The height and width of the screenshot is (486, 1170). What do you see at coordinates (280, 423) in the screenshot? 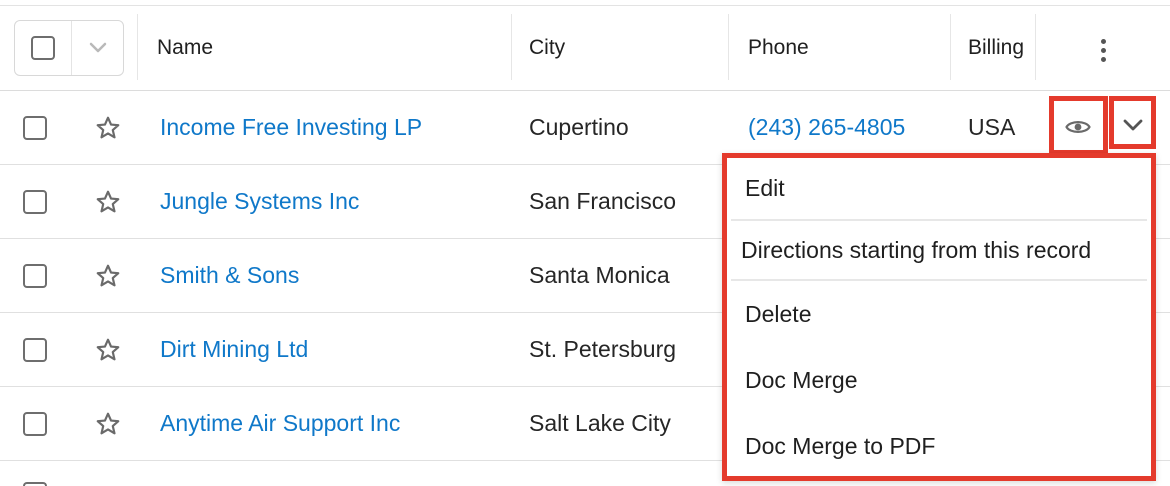
I see `account-name-link: Anytime Air Support Inc` at bounding box center [280, 423].